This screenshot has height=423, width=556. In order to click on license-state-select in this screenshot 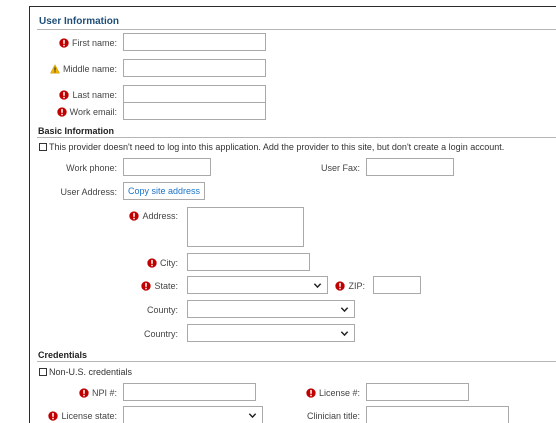, I will do `click(193, 414)`.